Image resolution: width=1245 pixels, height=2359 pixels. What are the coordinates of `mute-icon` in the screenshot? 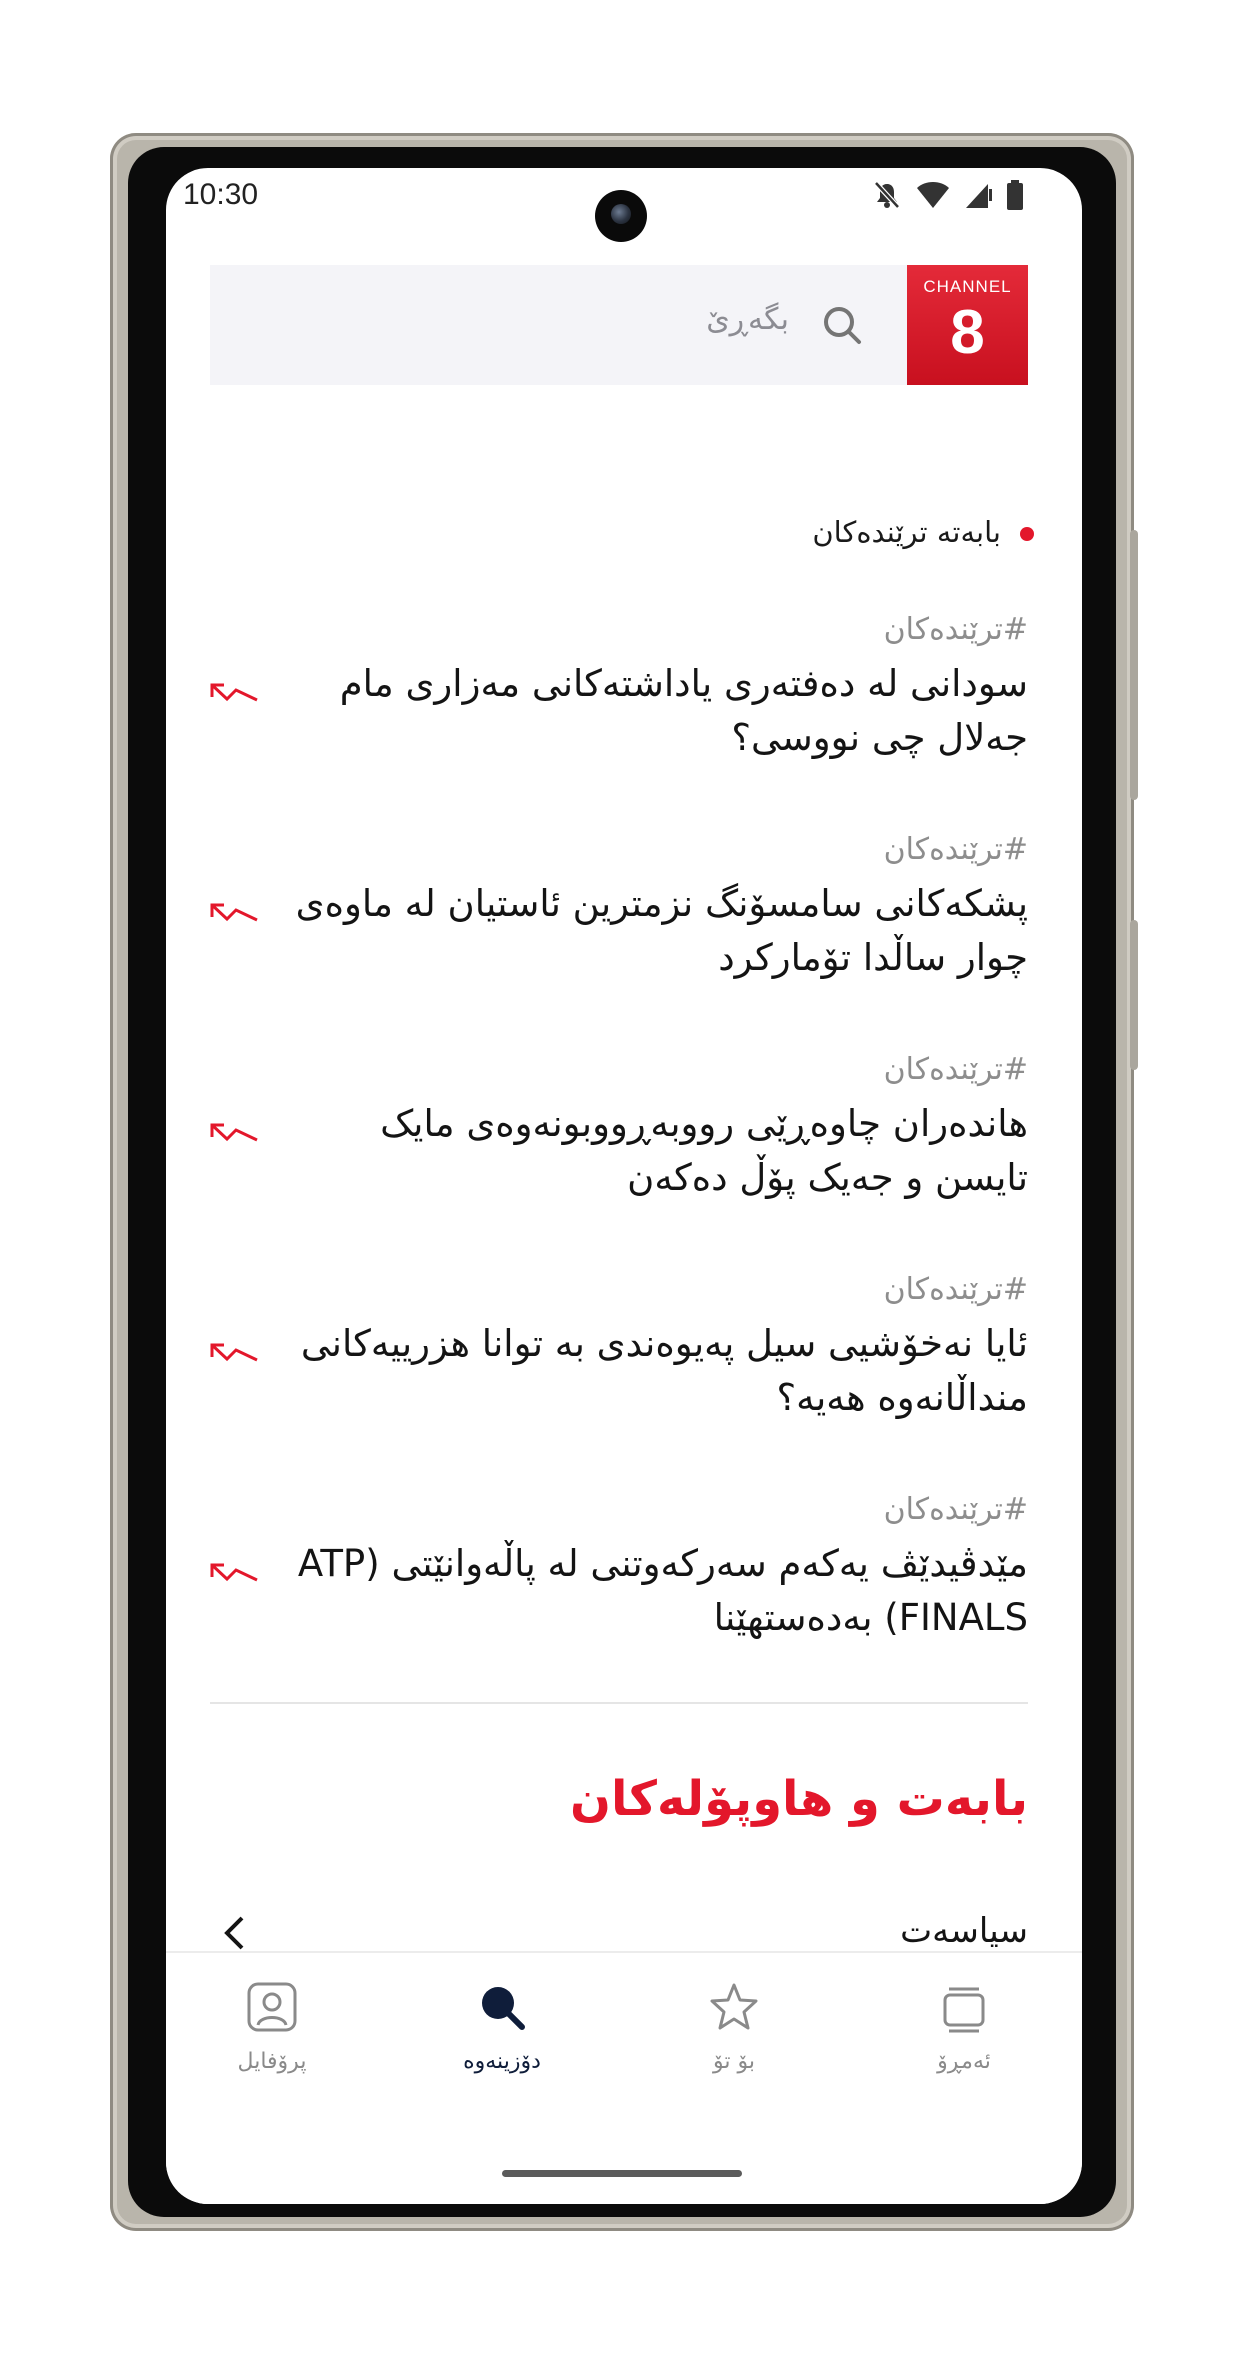 It's located at (887, 195).